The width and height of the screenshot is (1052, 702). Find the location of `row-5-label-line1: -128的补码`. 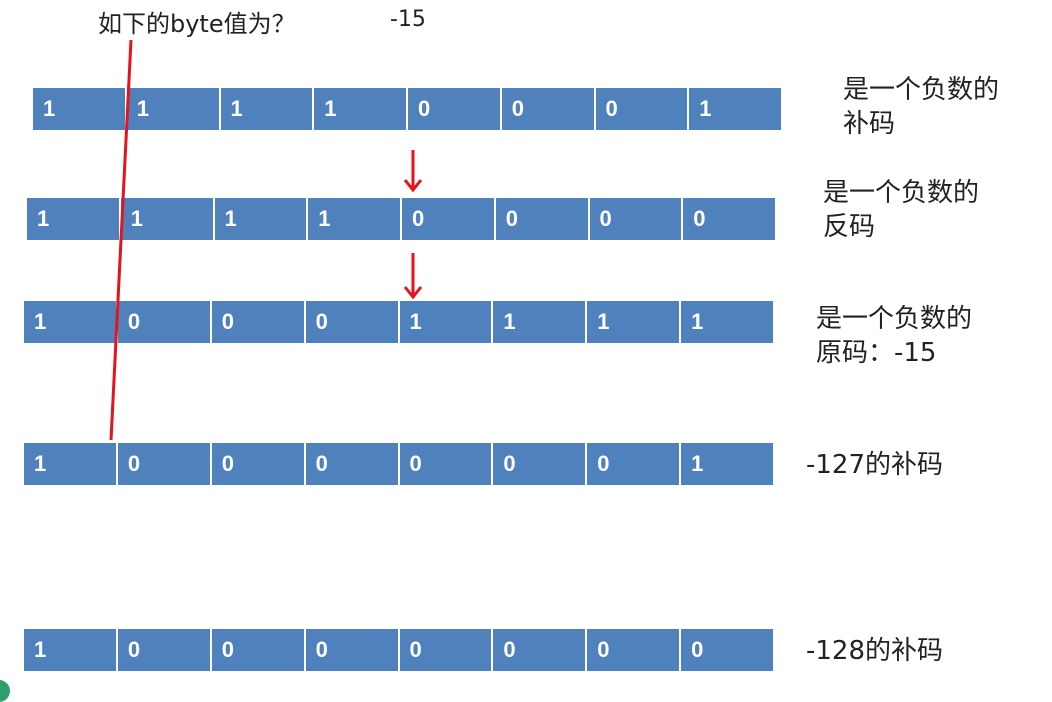

row-5-label-line1: -128的补码 is located at coordinates (875, 651).